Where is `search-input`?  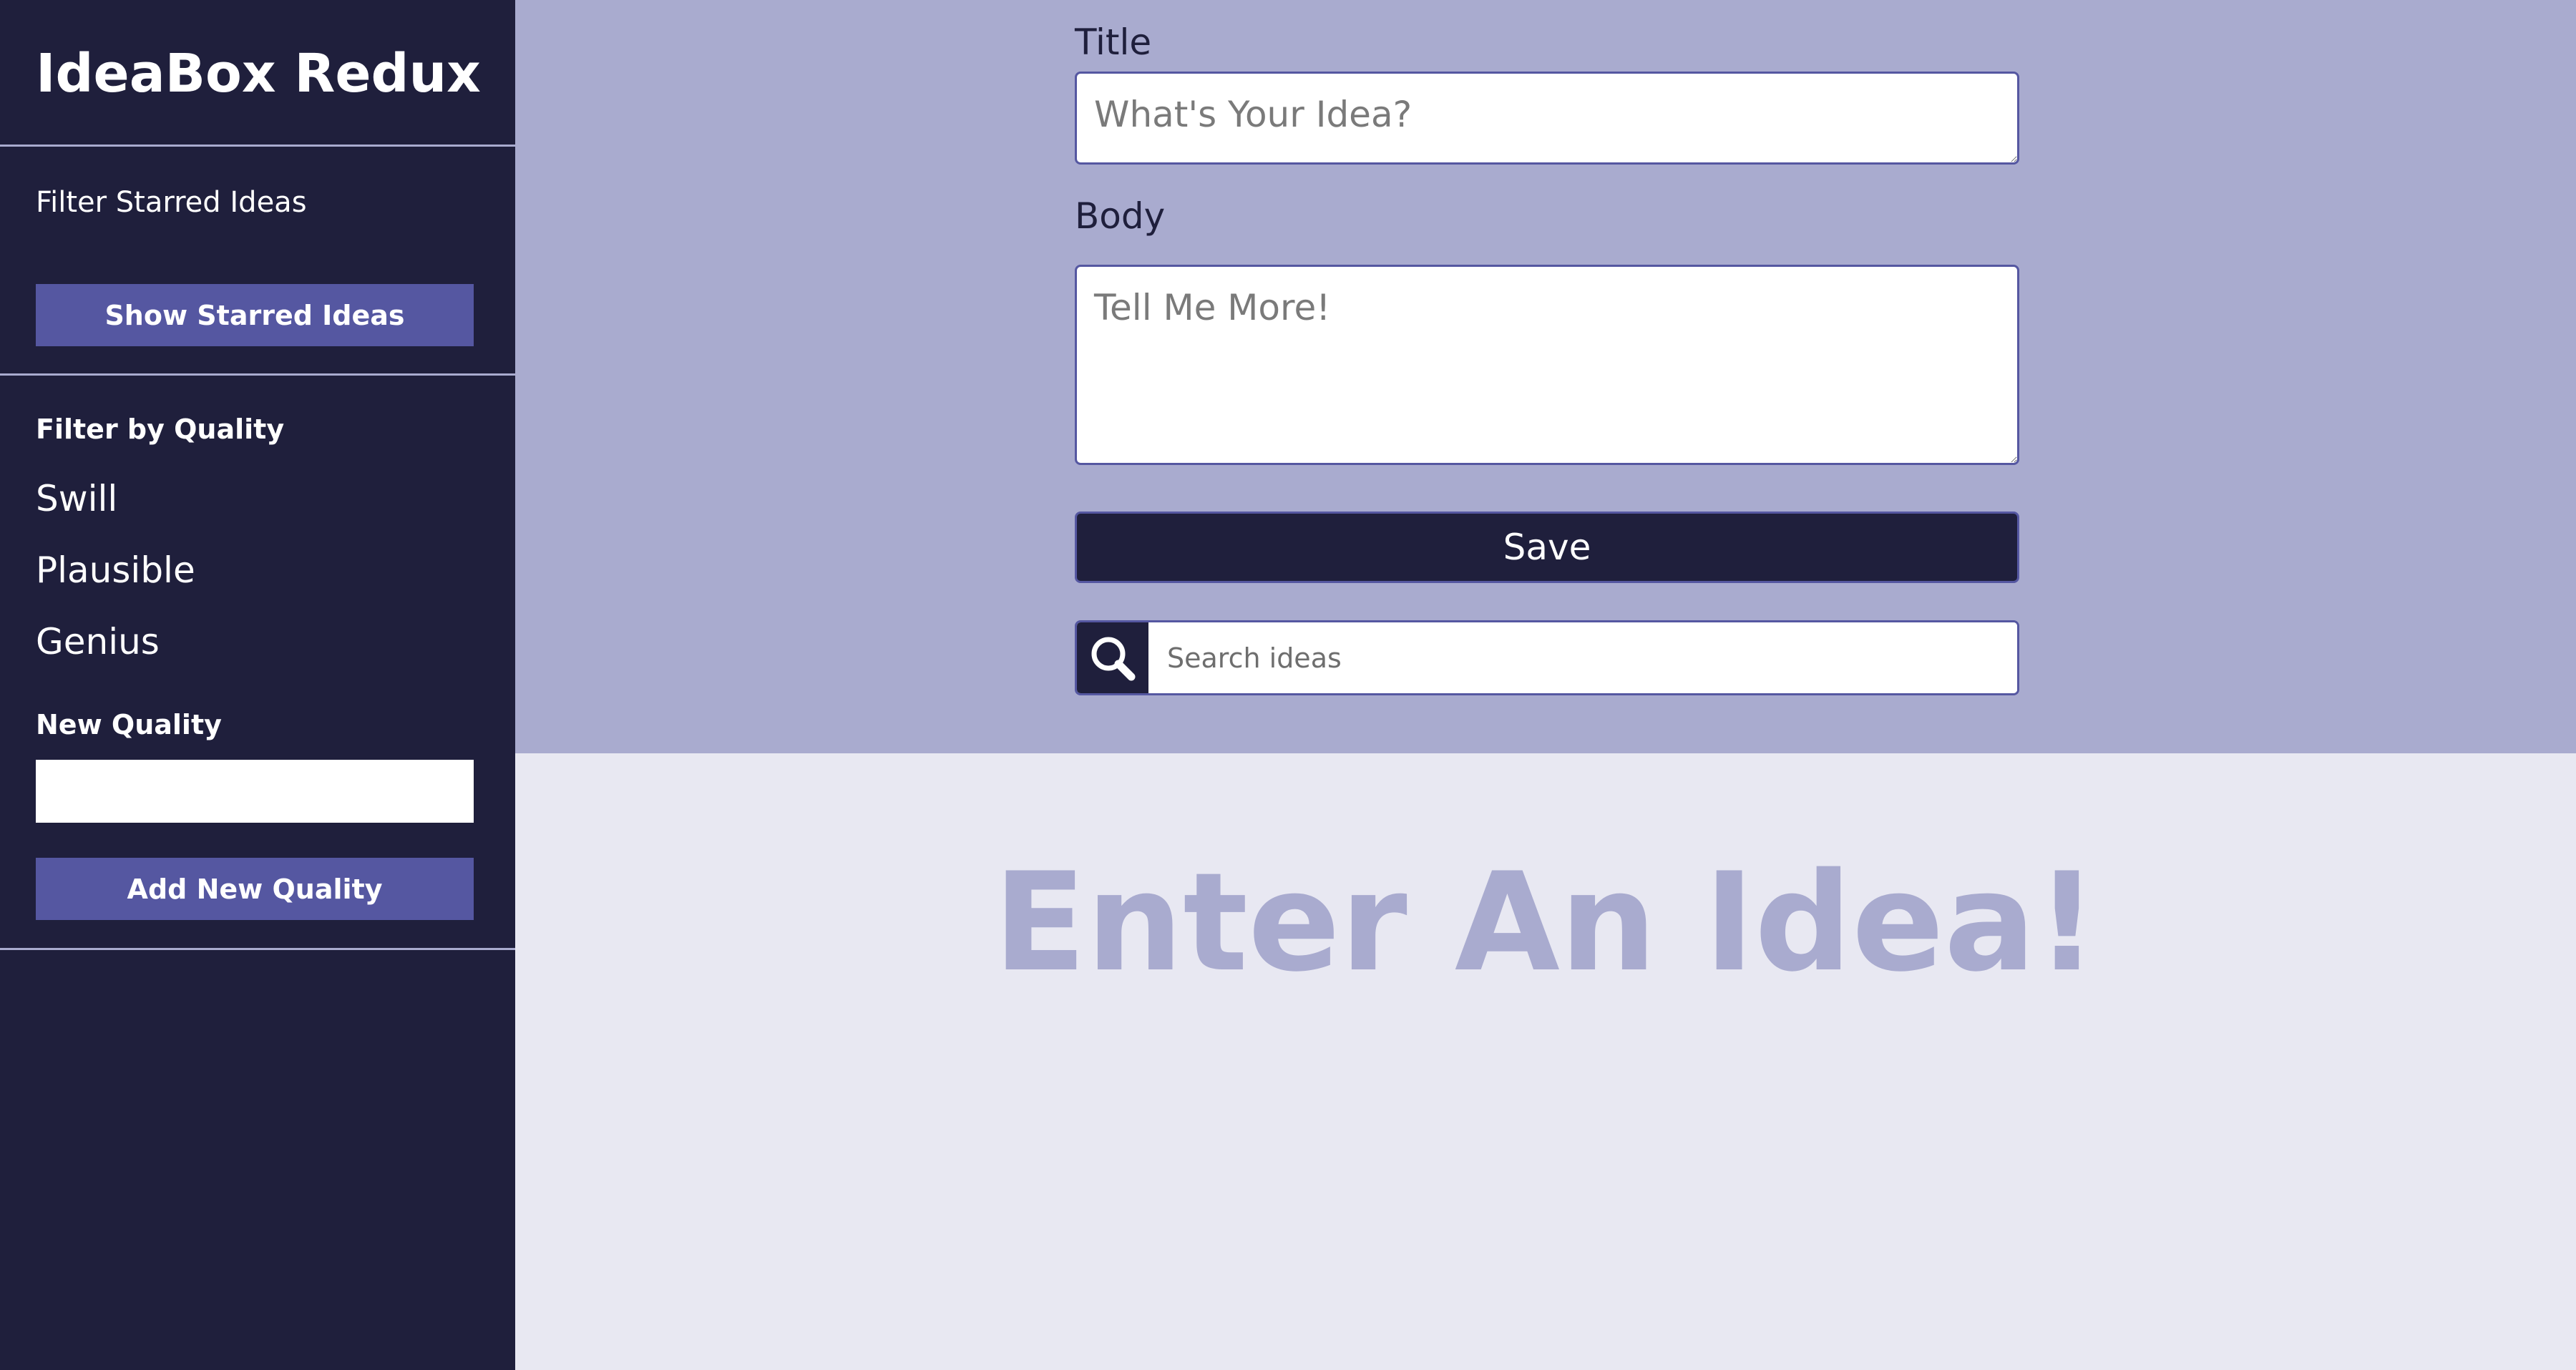
search-input is located at coordinates (1582, 657).